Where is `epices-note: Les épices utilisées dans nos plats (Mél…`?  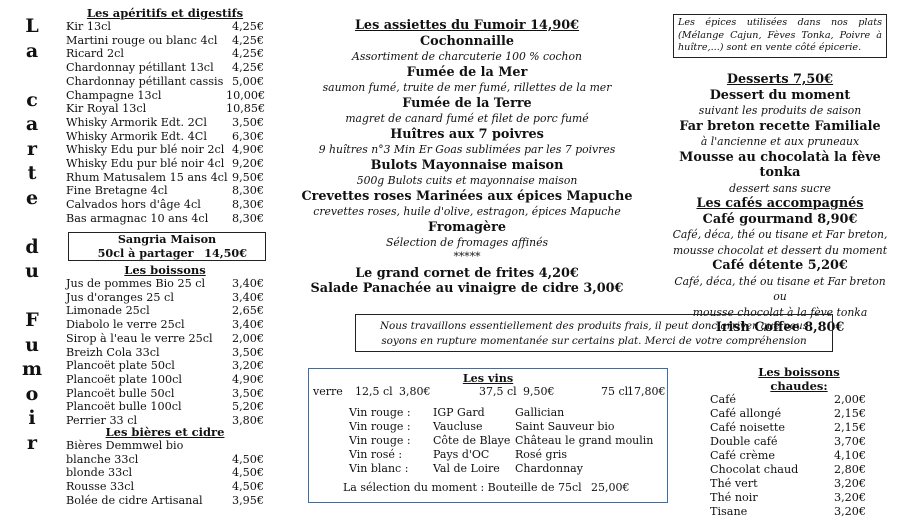 epices-note: Les épices utilisées dans nos plats (Mél… is located at coordinates (780, 36).